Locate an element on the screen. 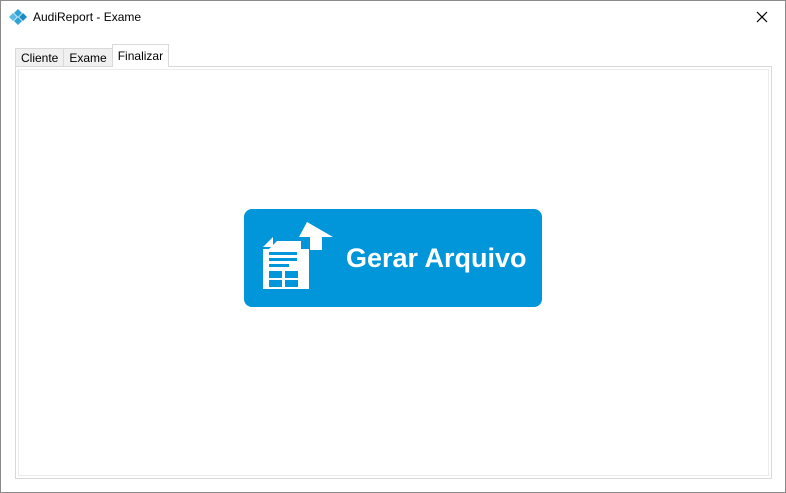 Image resolution: width=786 pixels, height=493 pixels. tab-exame: Exame is located at coordinates (88, 57).